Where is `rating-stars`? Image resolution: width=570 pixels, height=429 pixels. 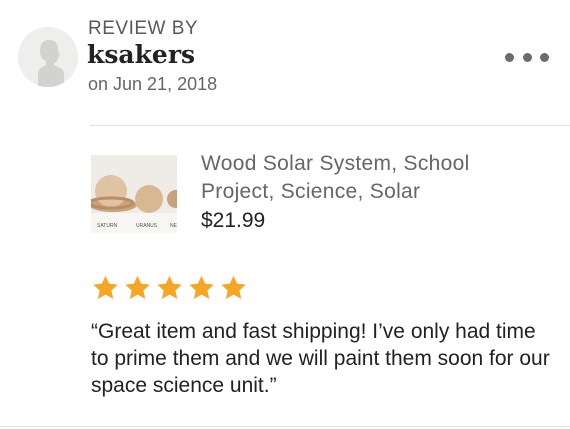 rating-stars is located at coordinates (169, 288).